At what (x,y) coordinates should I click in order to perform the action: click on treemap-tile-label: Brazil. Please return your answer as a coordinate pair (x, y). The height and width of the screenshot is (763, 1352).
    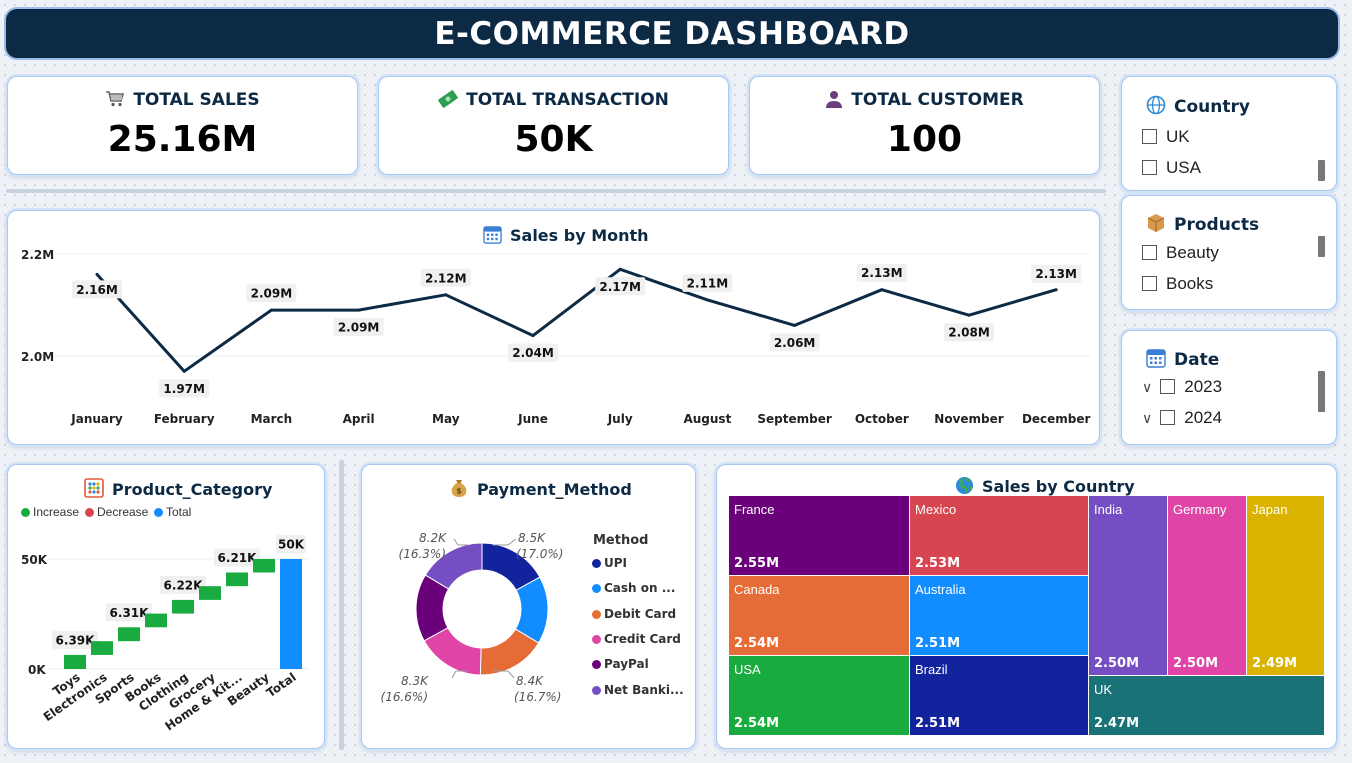
    Looking at the image, I should click on (931, 669).